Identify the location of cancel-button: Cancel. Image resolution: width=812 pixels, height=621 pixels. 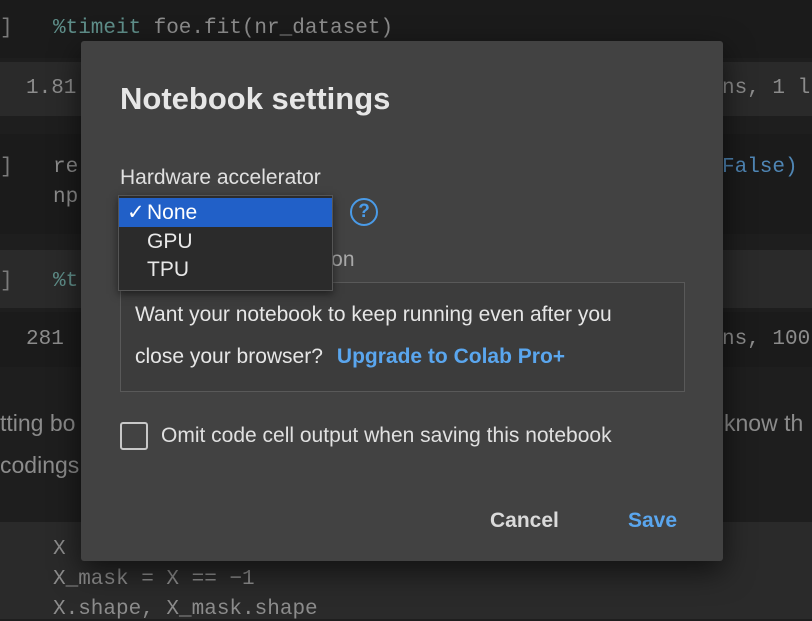
(524, 521).